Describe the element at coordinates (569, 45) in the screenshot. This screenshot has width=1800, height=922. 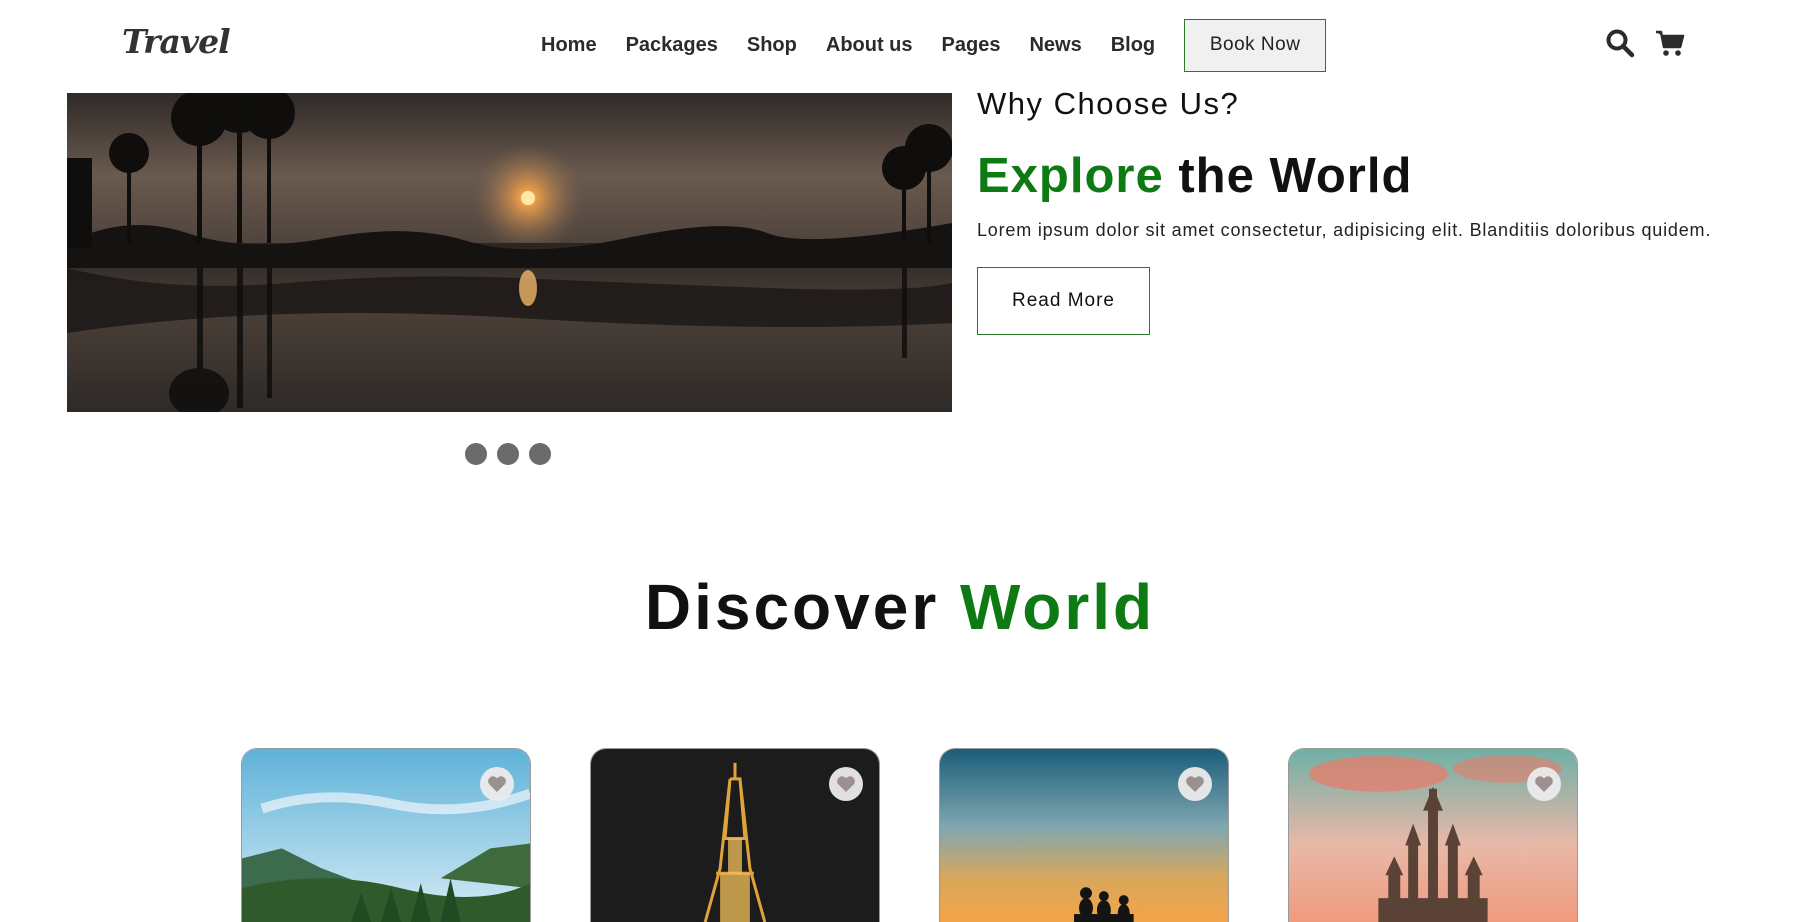
I see `nav-home: Home` at that location.